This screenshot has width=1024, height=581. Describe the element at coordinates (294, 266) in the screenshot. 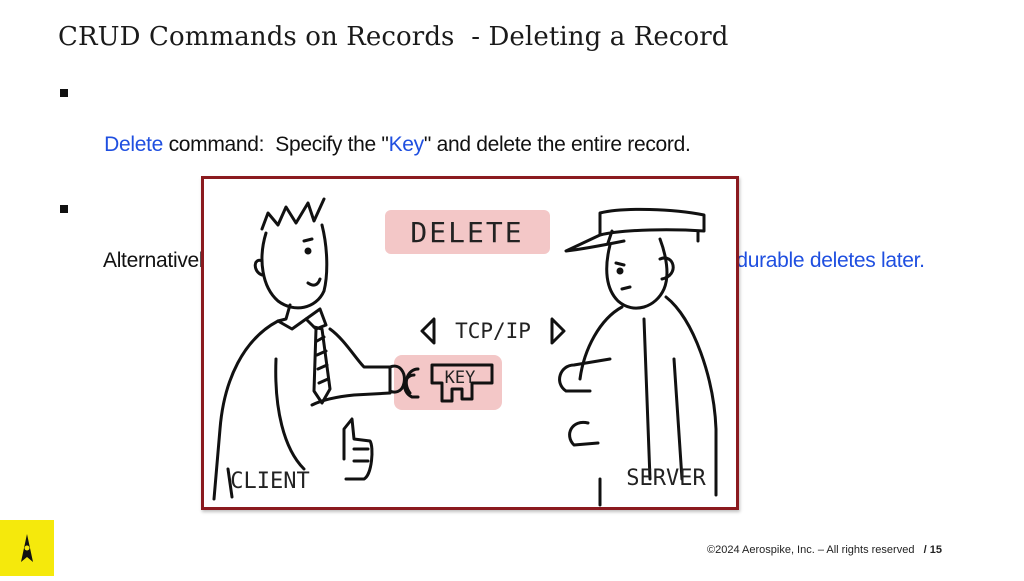

I see `client-head` at that location.